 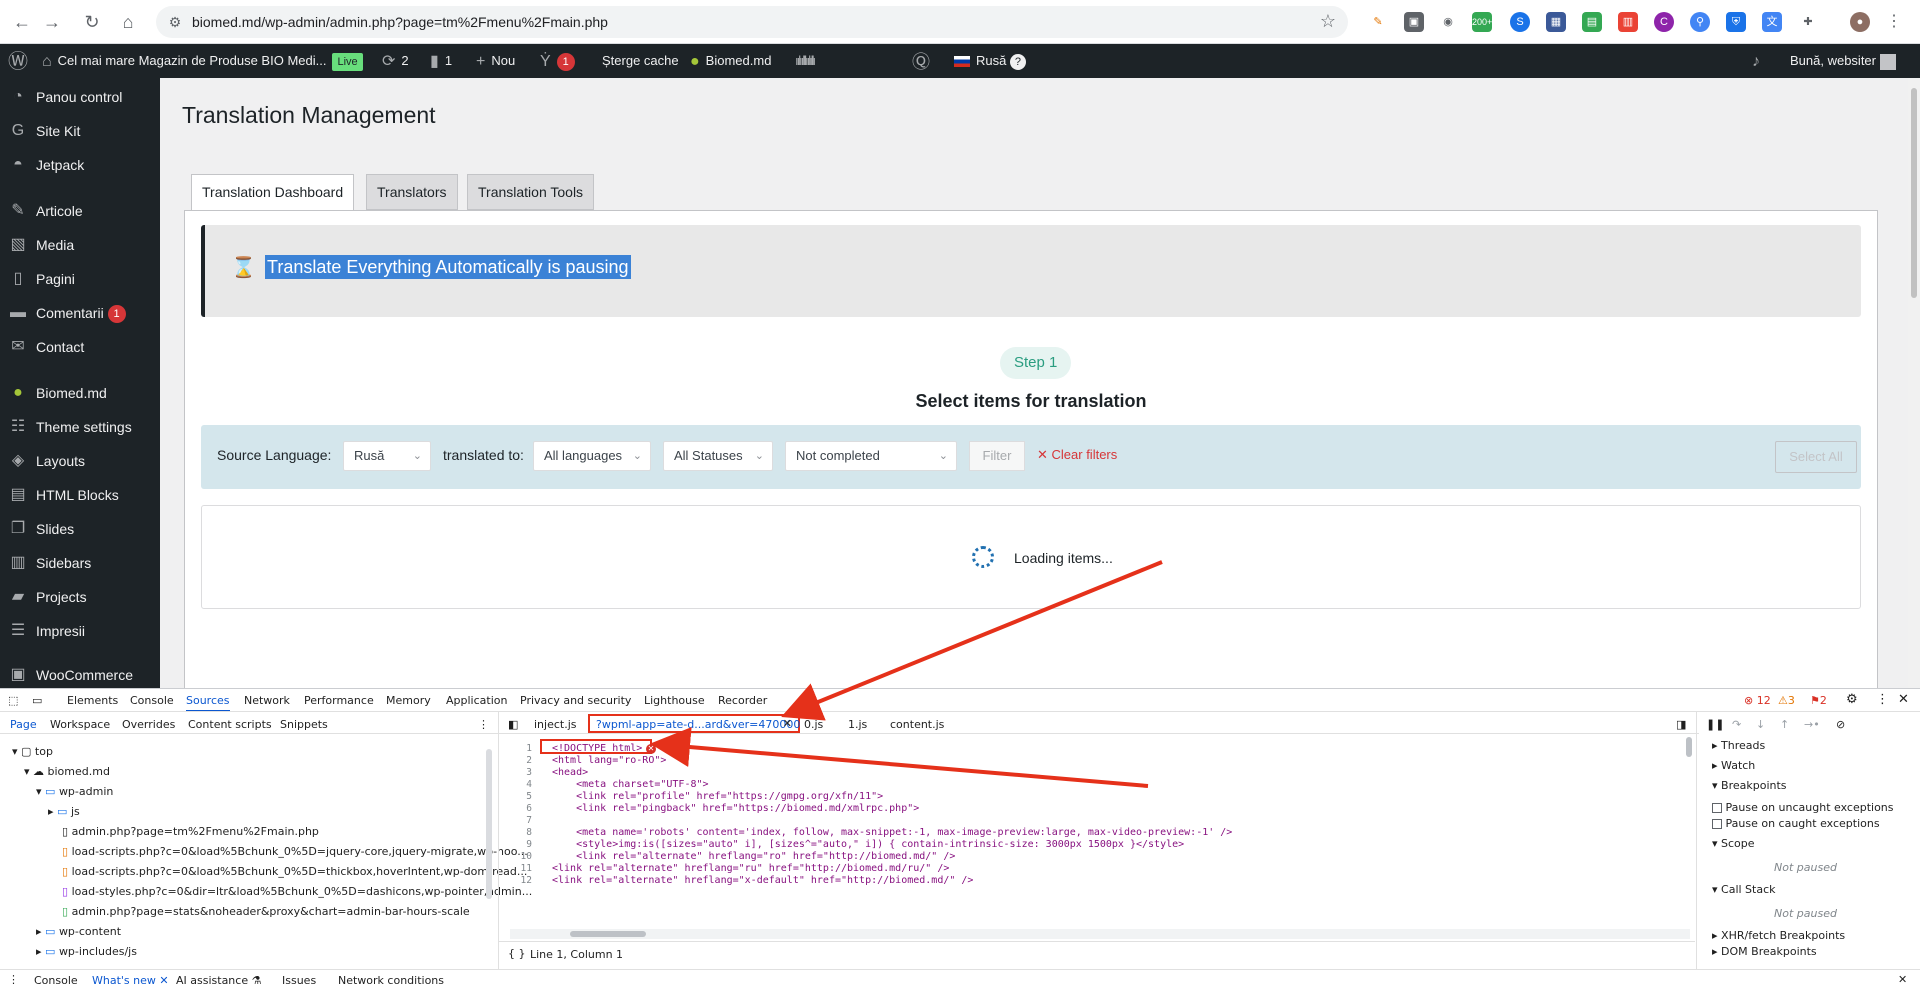 What do you see at coordinates (128, 22) in the screenshot?
I see `home-icon: ⌂` at bounding box center [128, 22].